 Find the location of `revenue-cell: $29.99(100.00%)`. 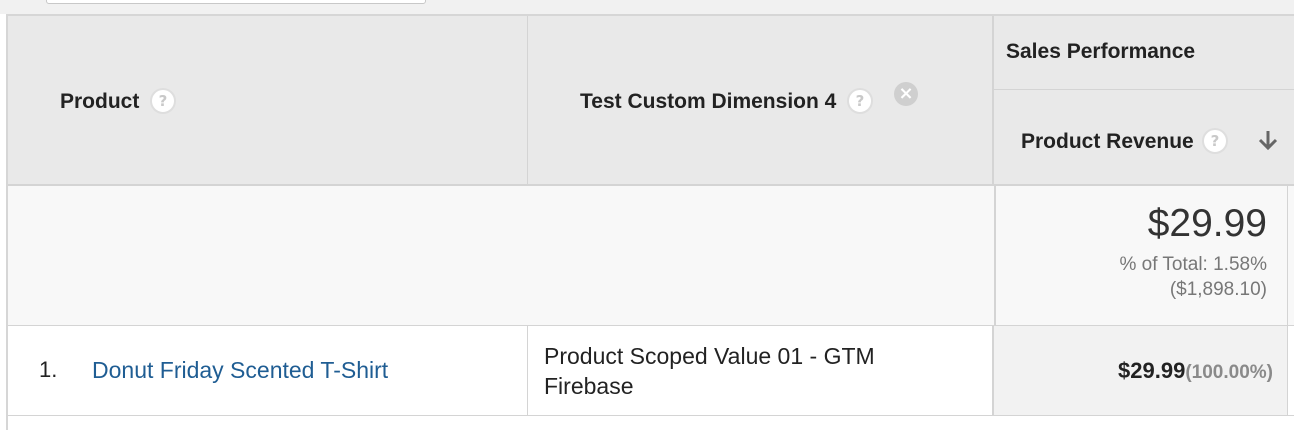

revenue-cell: $29.99(100.00%) is located at coordinates (1141, 370).